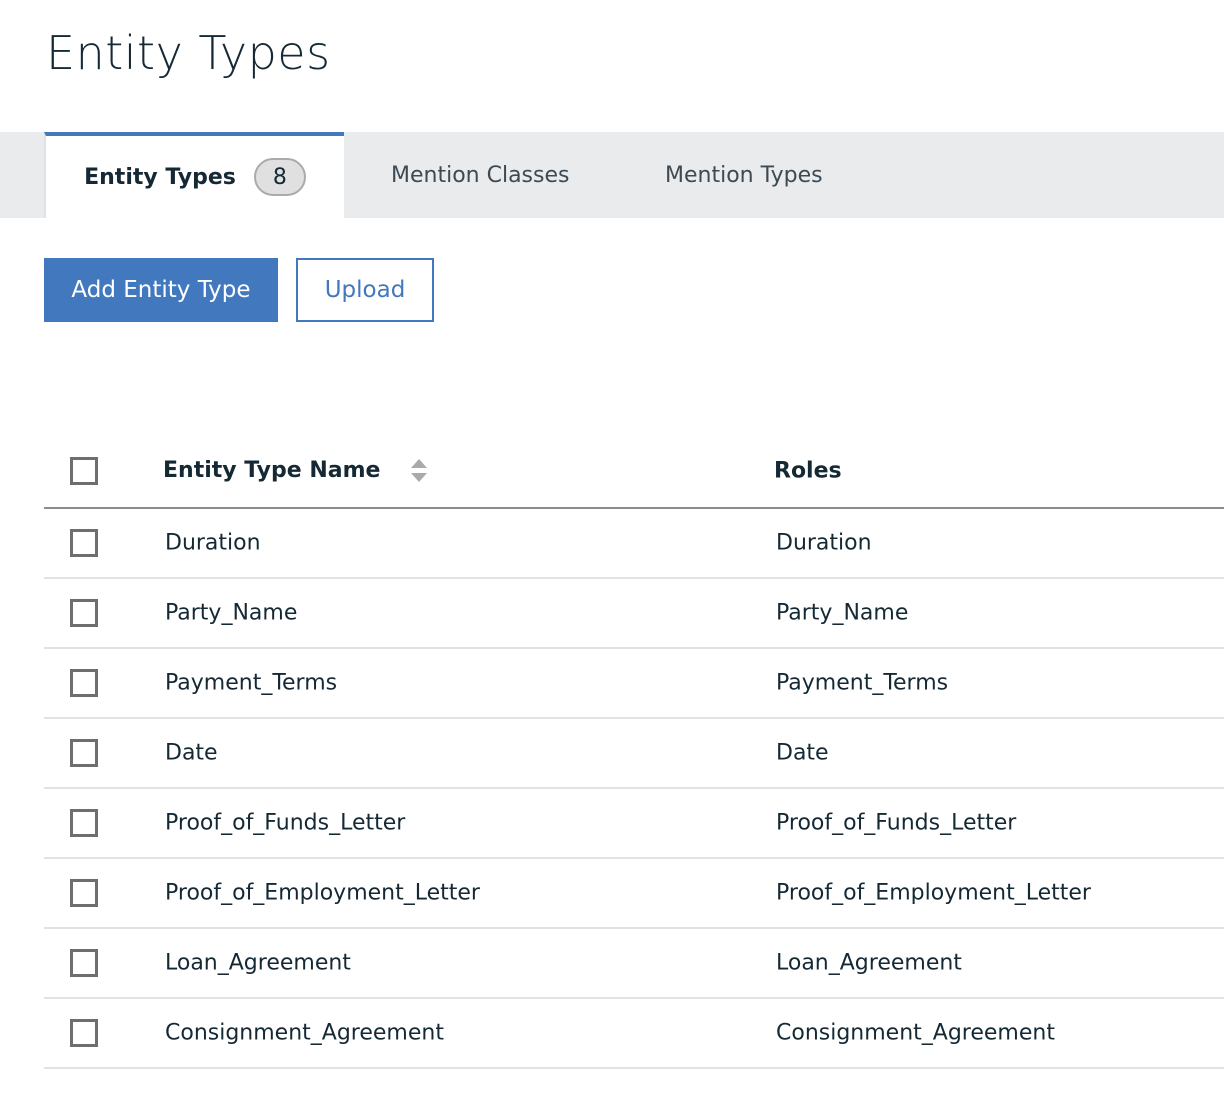 Image resolution: width=1224 pixels, height=1102 pixels. Describe the element at coordinates (802, 753) in the screenshot. I see `entity-role: Date` at that location.